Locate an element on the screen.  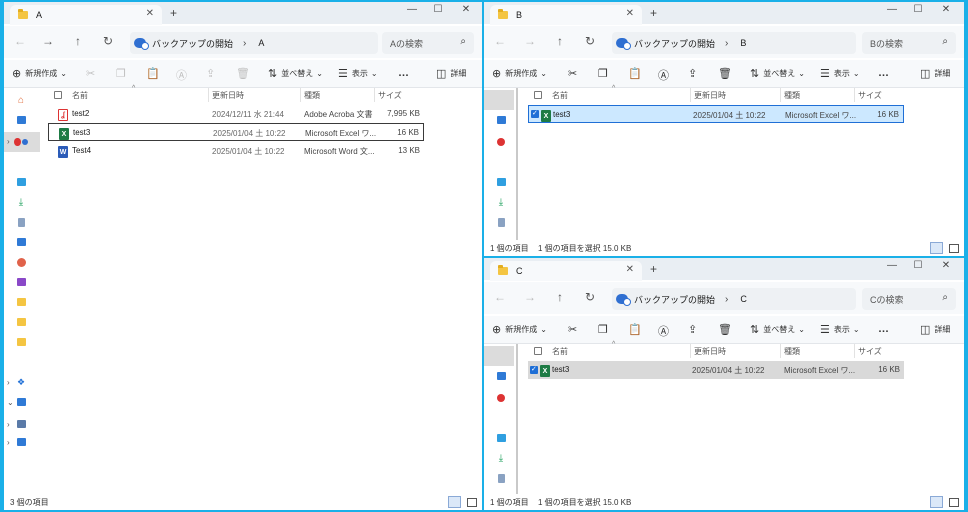
network-drive-icon is located at coordinates (21, 424).